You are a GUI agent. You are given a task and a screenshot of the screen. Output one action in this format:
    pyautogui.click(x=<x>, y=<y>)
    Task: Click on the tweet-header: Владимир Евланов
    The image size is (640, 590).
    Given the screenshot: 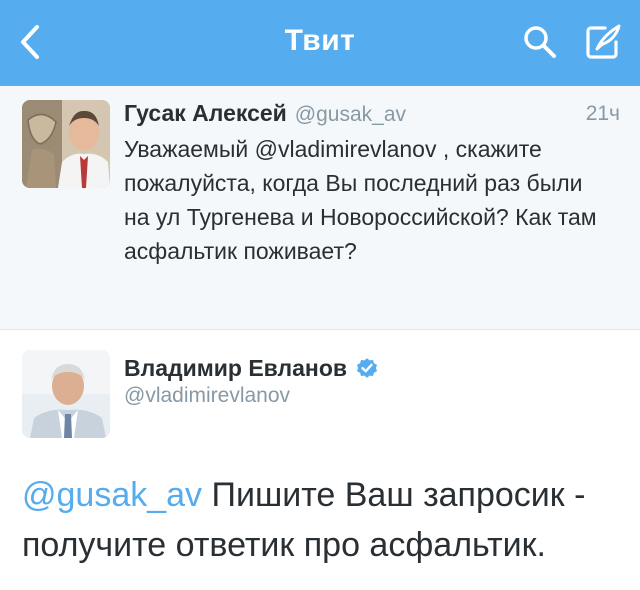 What is the action you would take?
    pyautogui.click(x=251, y=368)
    